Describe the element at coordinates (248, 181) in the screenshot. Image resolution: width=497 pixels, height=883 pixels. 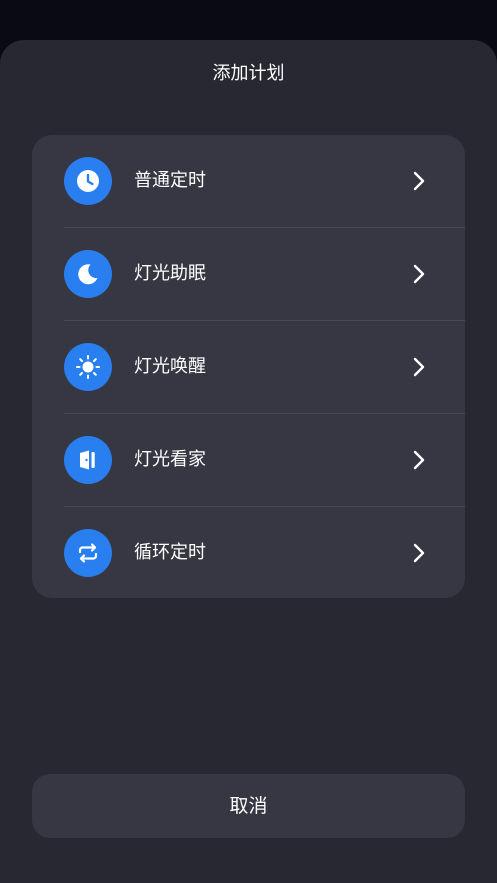
I see `menu-item-normal-timer: 普通定时` at that location.